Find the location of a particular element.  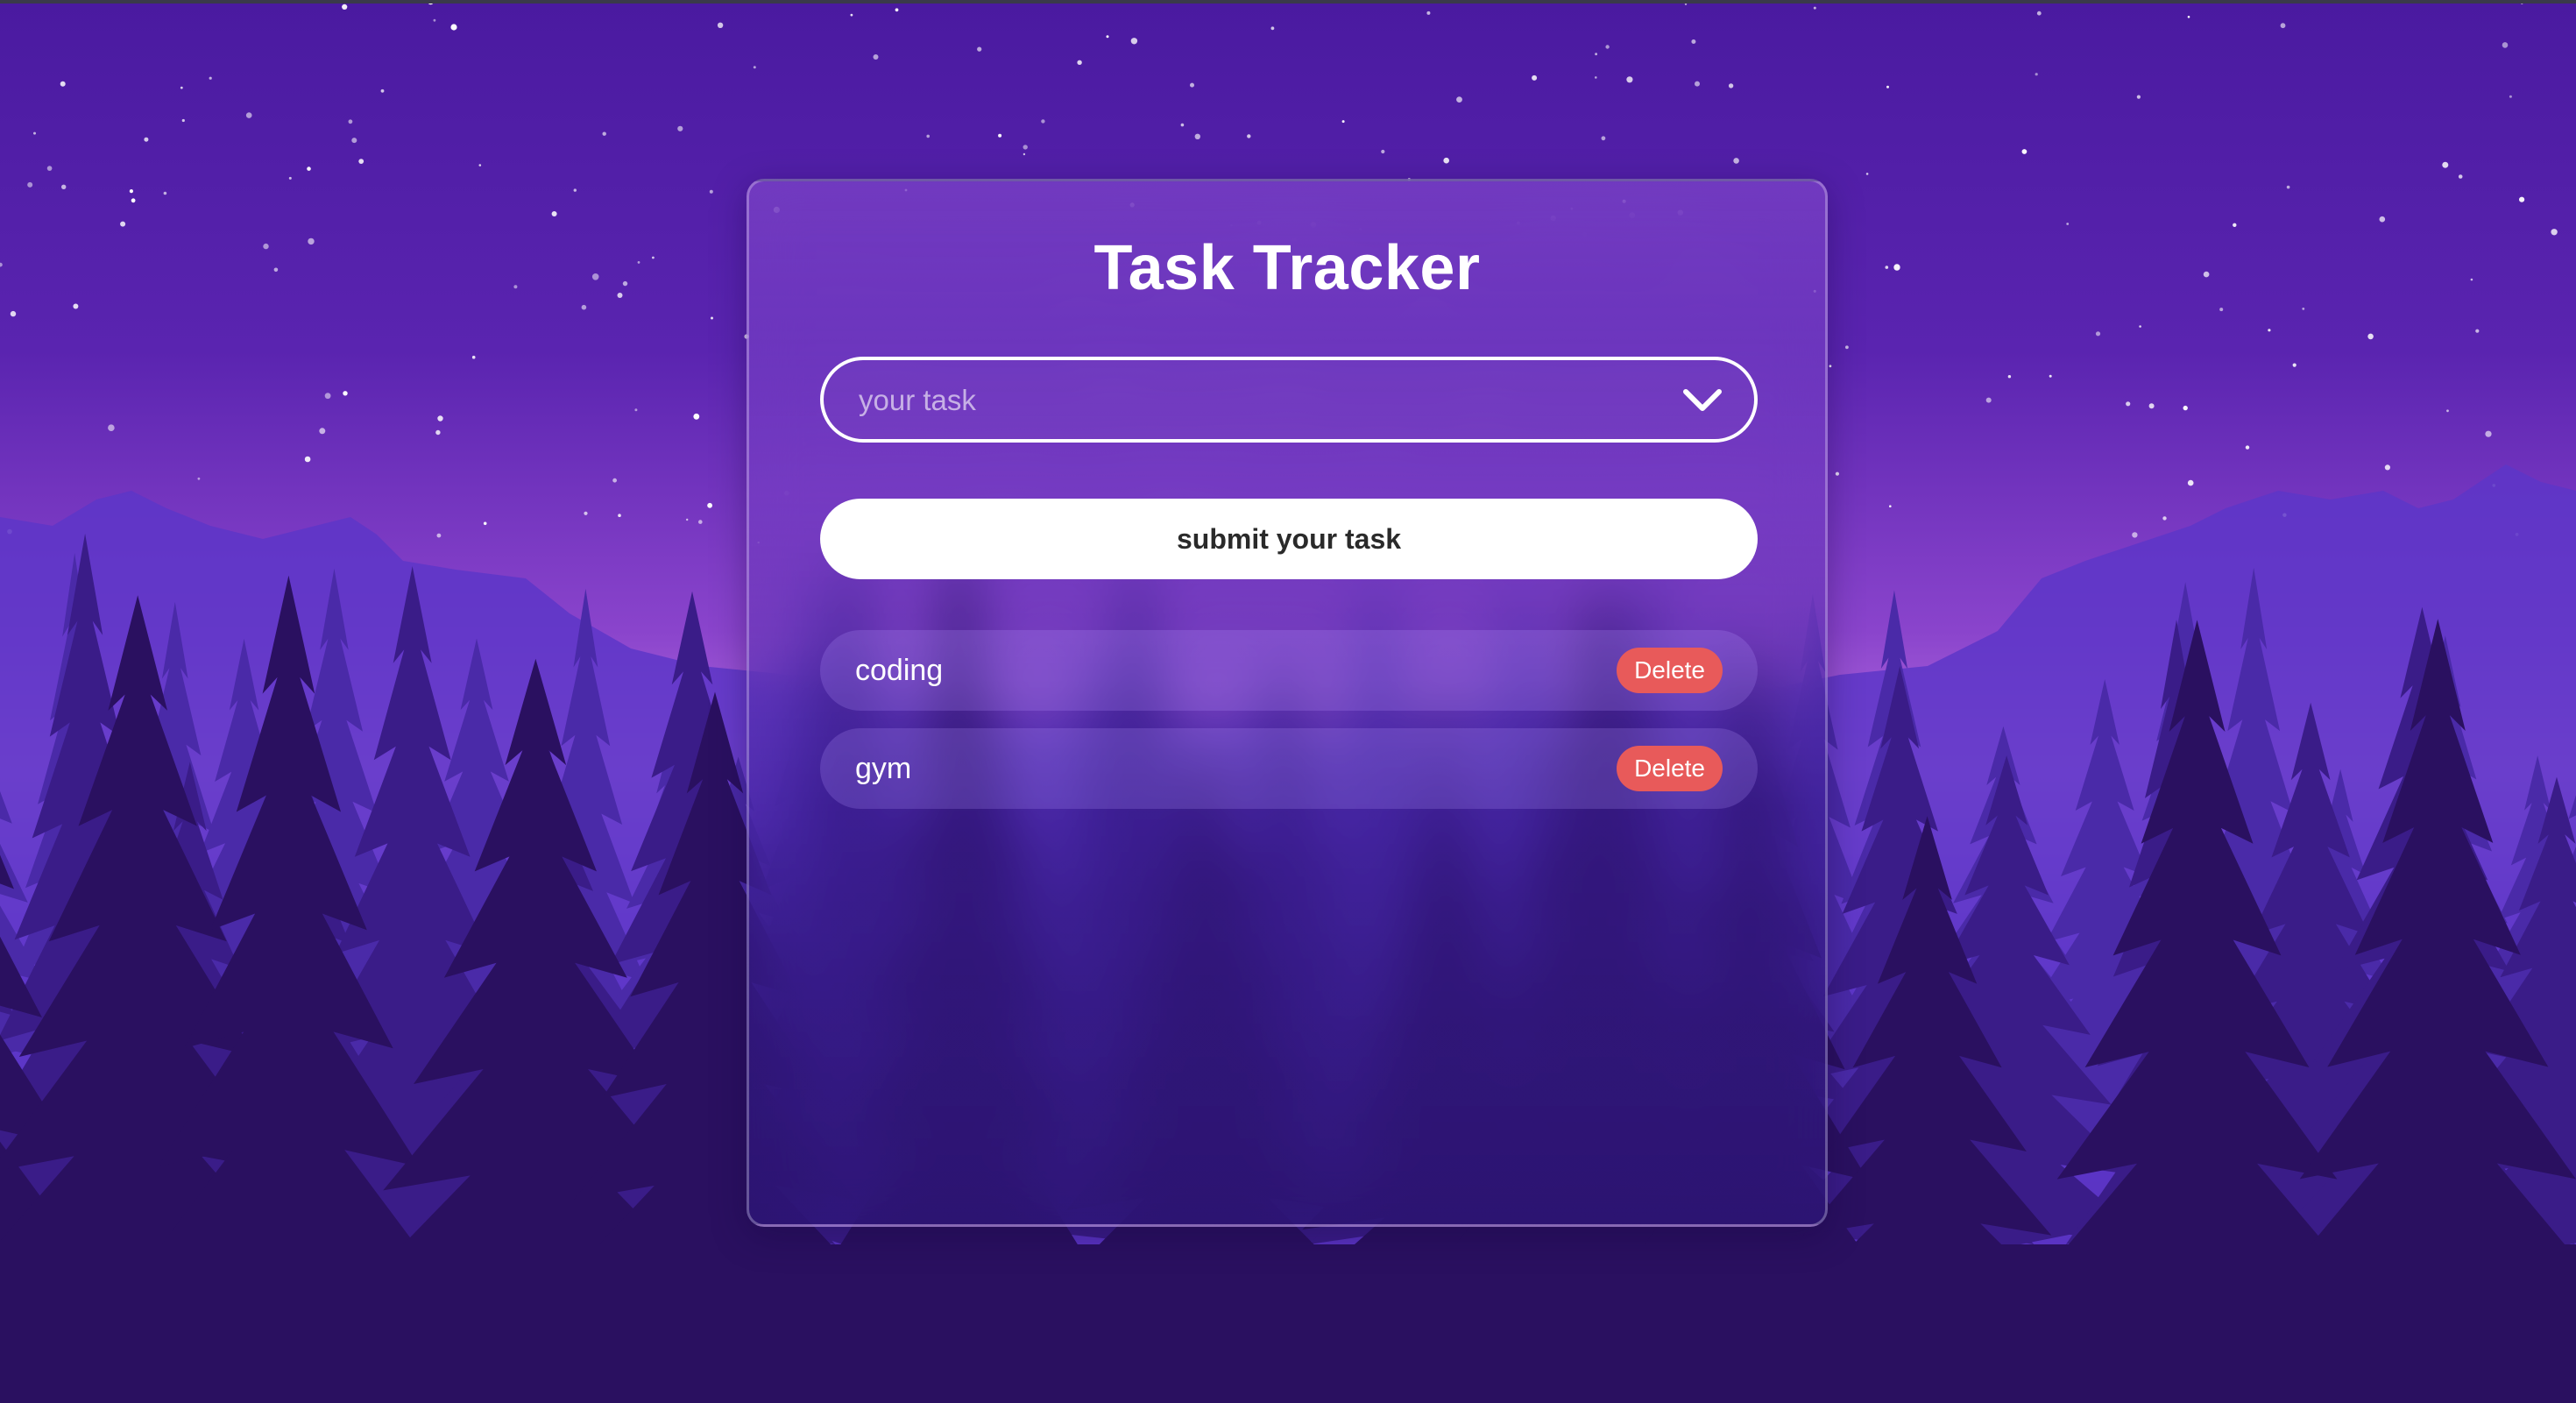

task-item-label: coding is located at coordinates (899, 670).